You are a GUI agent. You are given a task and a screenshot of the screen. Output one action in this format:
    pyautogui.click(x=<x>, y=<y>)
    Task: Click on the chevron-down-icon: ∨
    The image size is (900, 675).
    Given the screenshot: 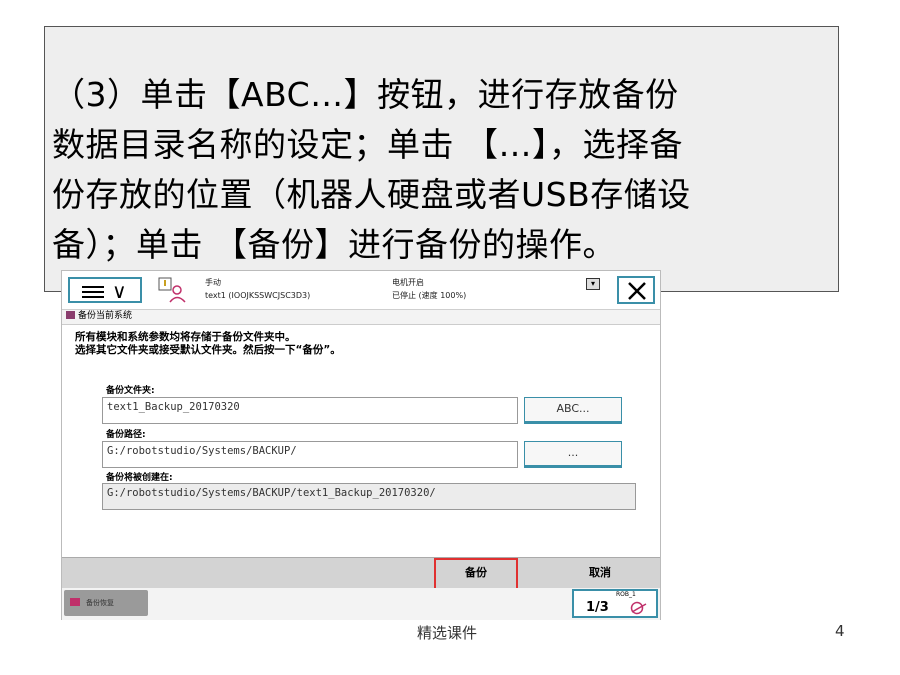 What is the action you would take?
    pyautogui.click(x=119, y=291)
    